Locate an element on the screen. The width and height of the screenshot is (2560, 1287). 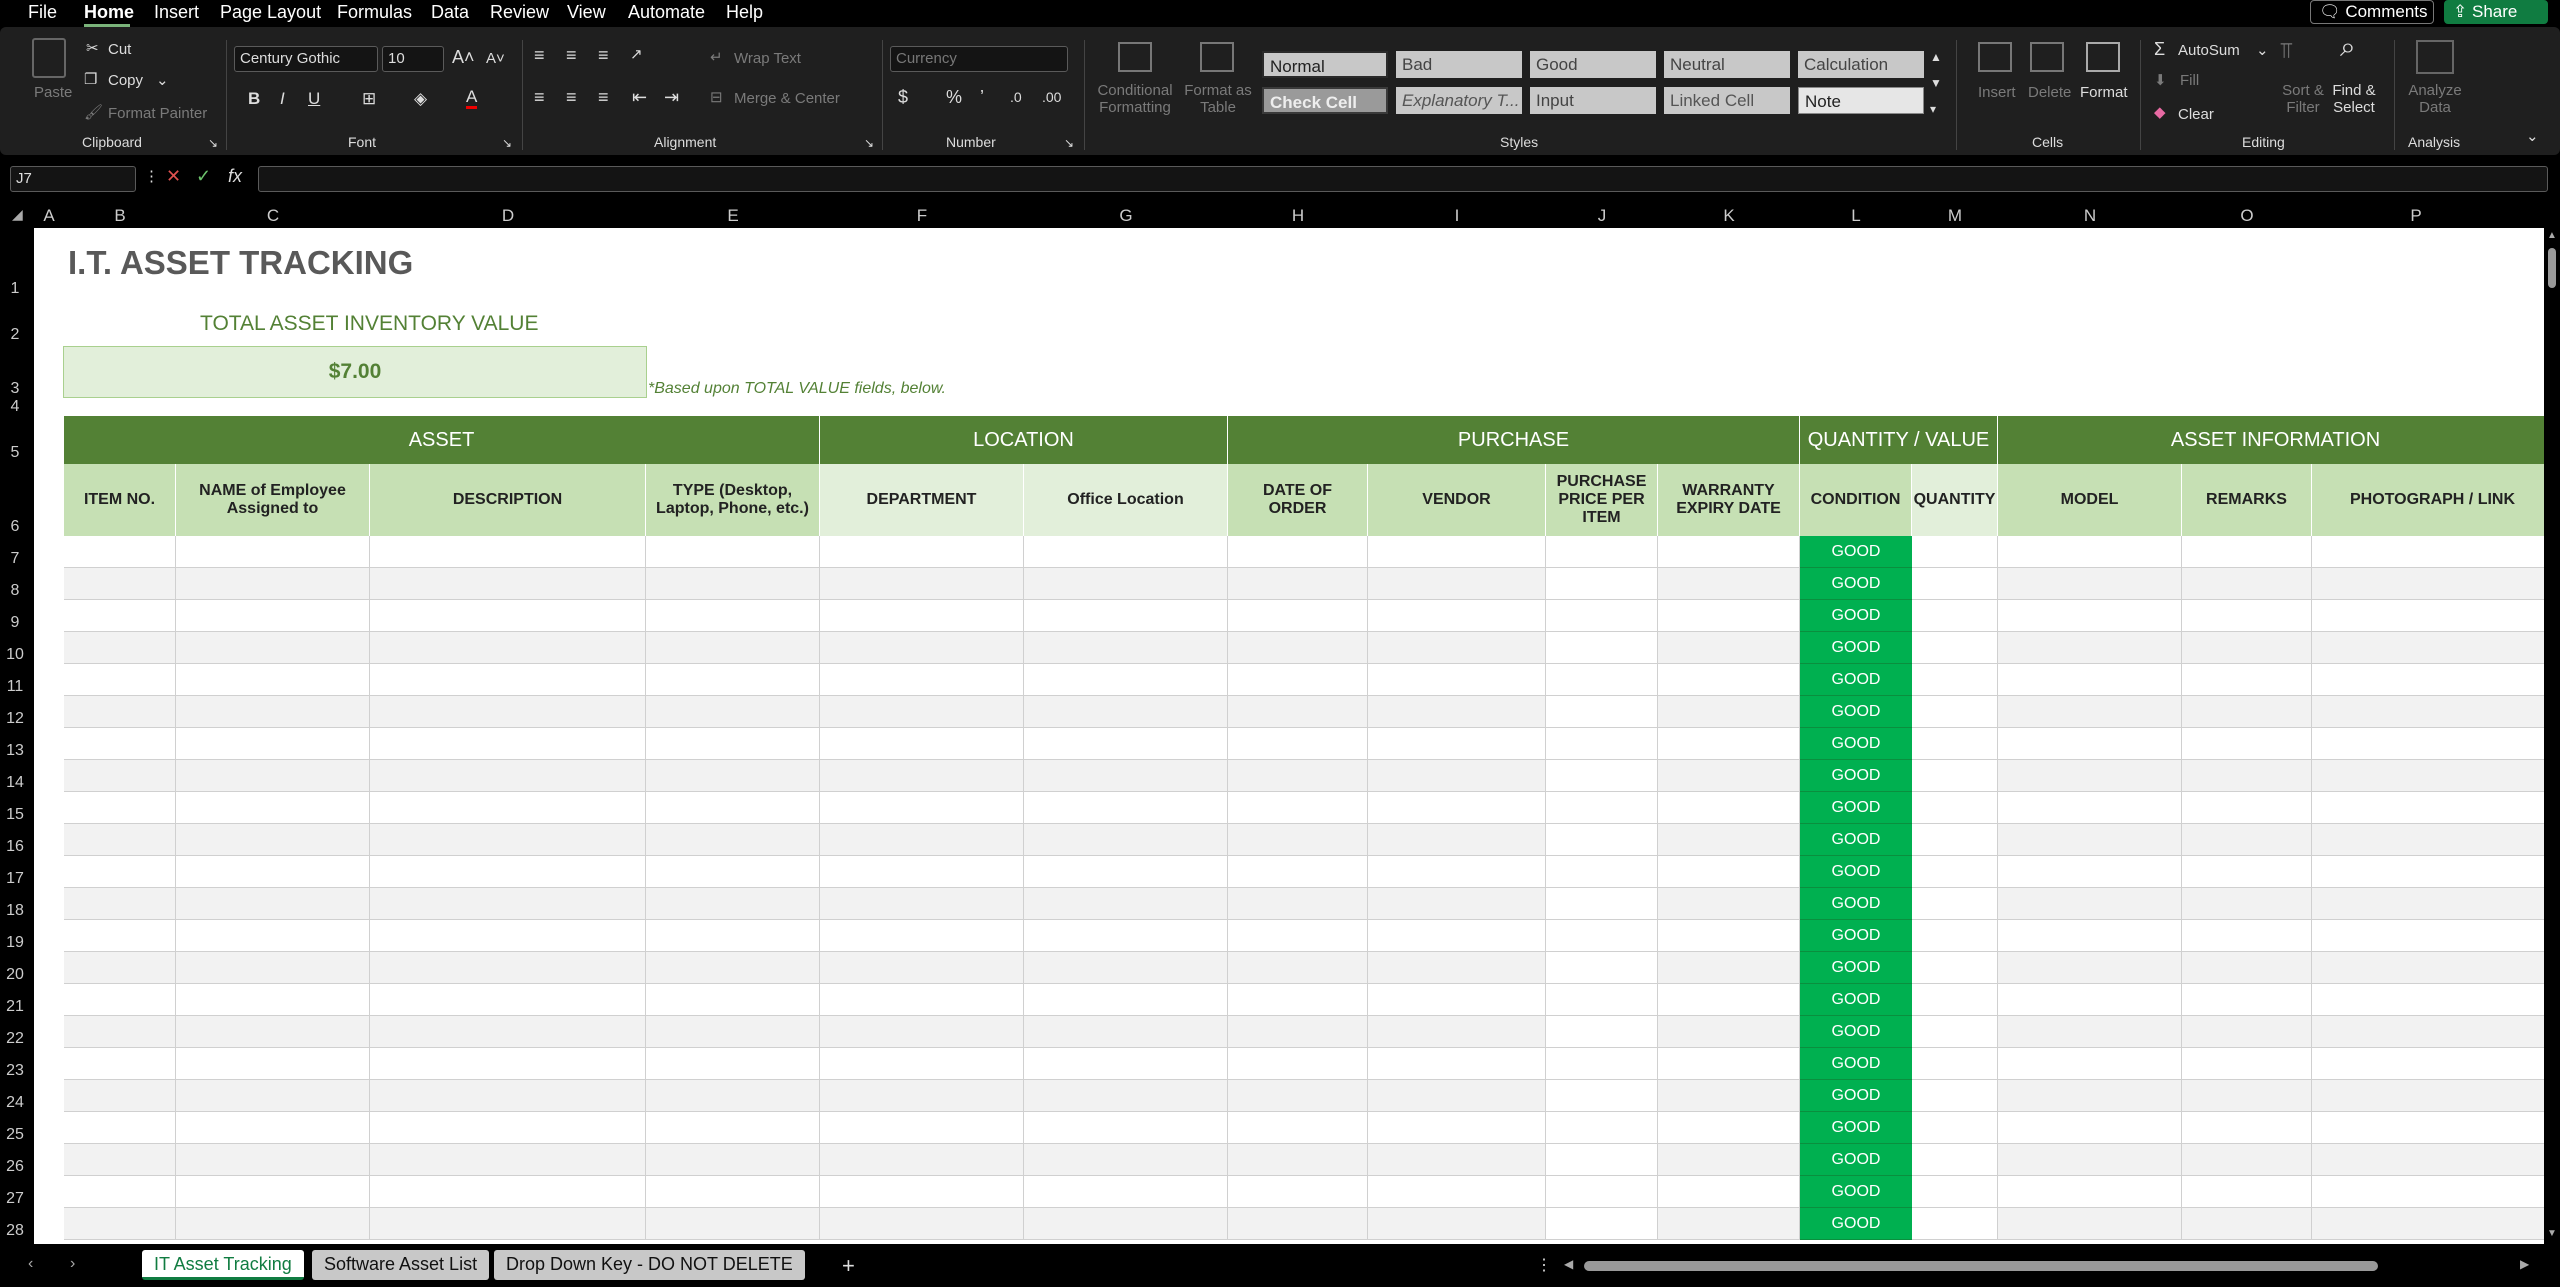
number-format-select: Currency is located at coordinates (979, 59).